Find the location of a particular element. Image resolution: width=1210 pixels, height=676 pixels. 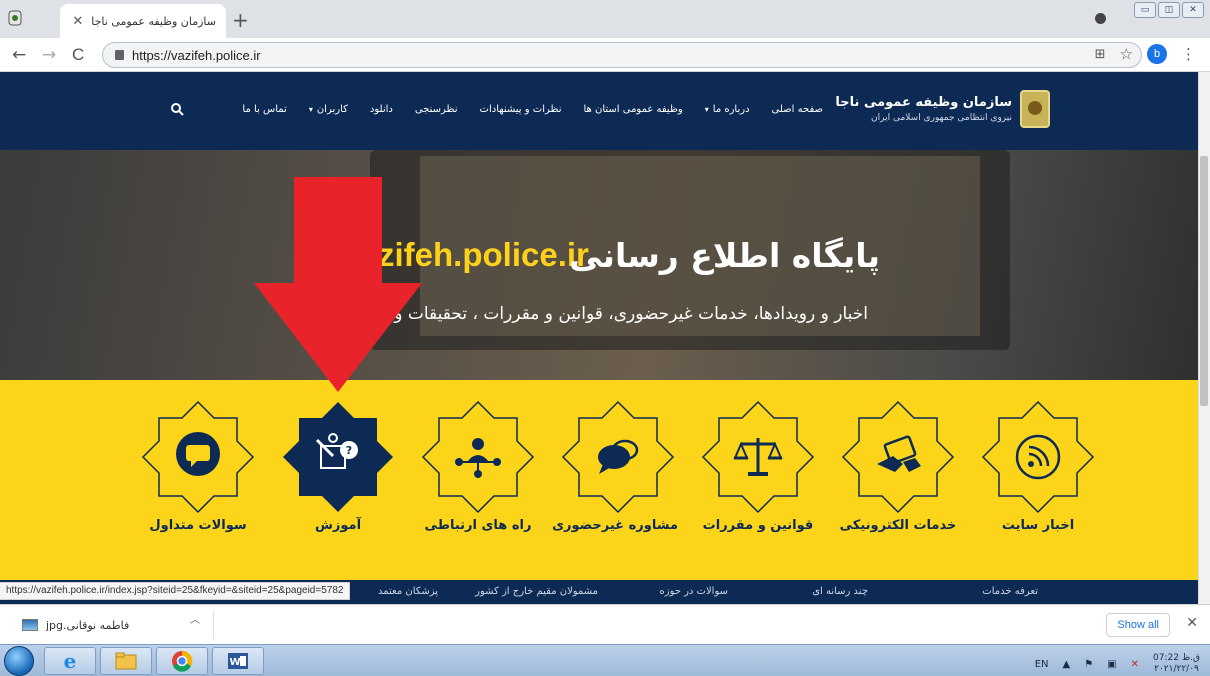

profile-avatar: b is located at coordinates (1157, 54).